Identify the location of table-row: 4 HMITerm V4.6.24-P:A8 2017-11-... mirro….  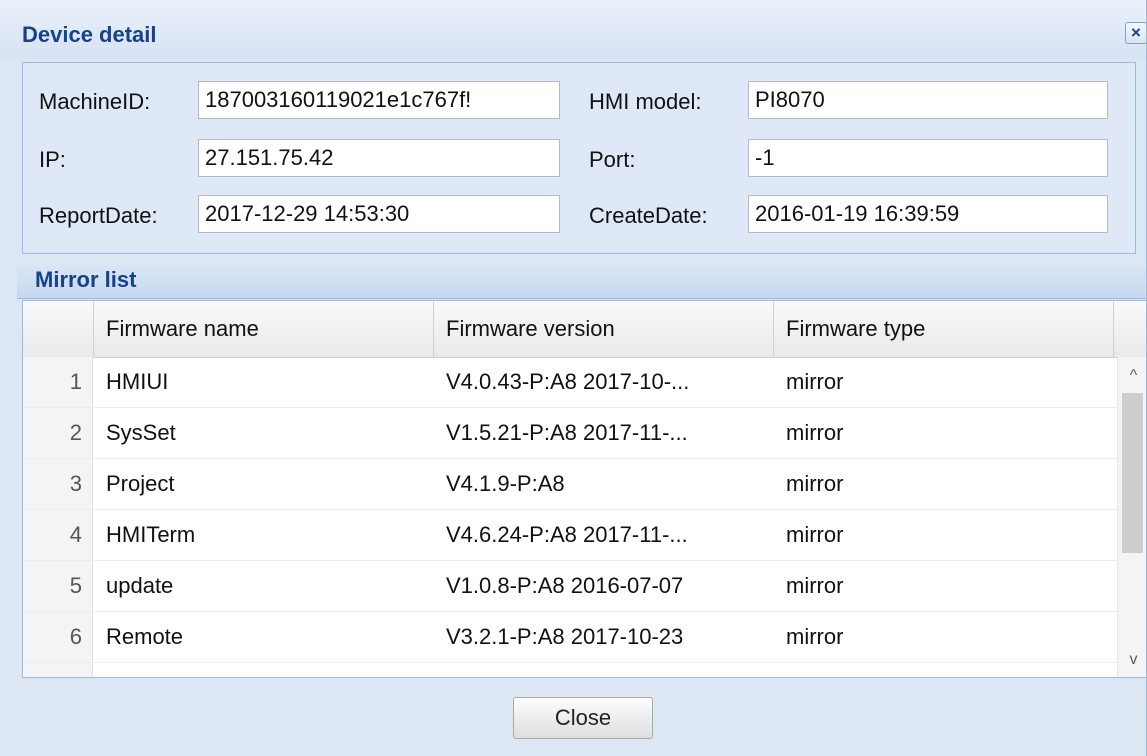
(570, 535).